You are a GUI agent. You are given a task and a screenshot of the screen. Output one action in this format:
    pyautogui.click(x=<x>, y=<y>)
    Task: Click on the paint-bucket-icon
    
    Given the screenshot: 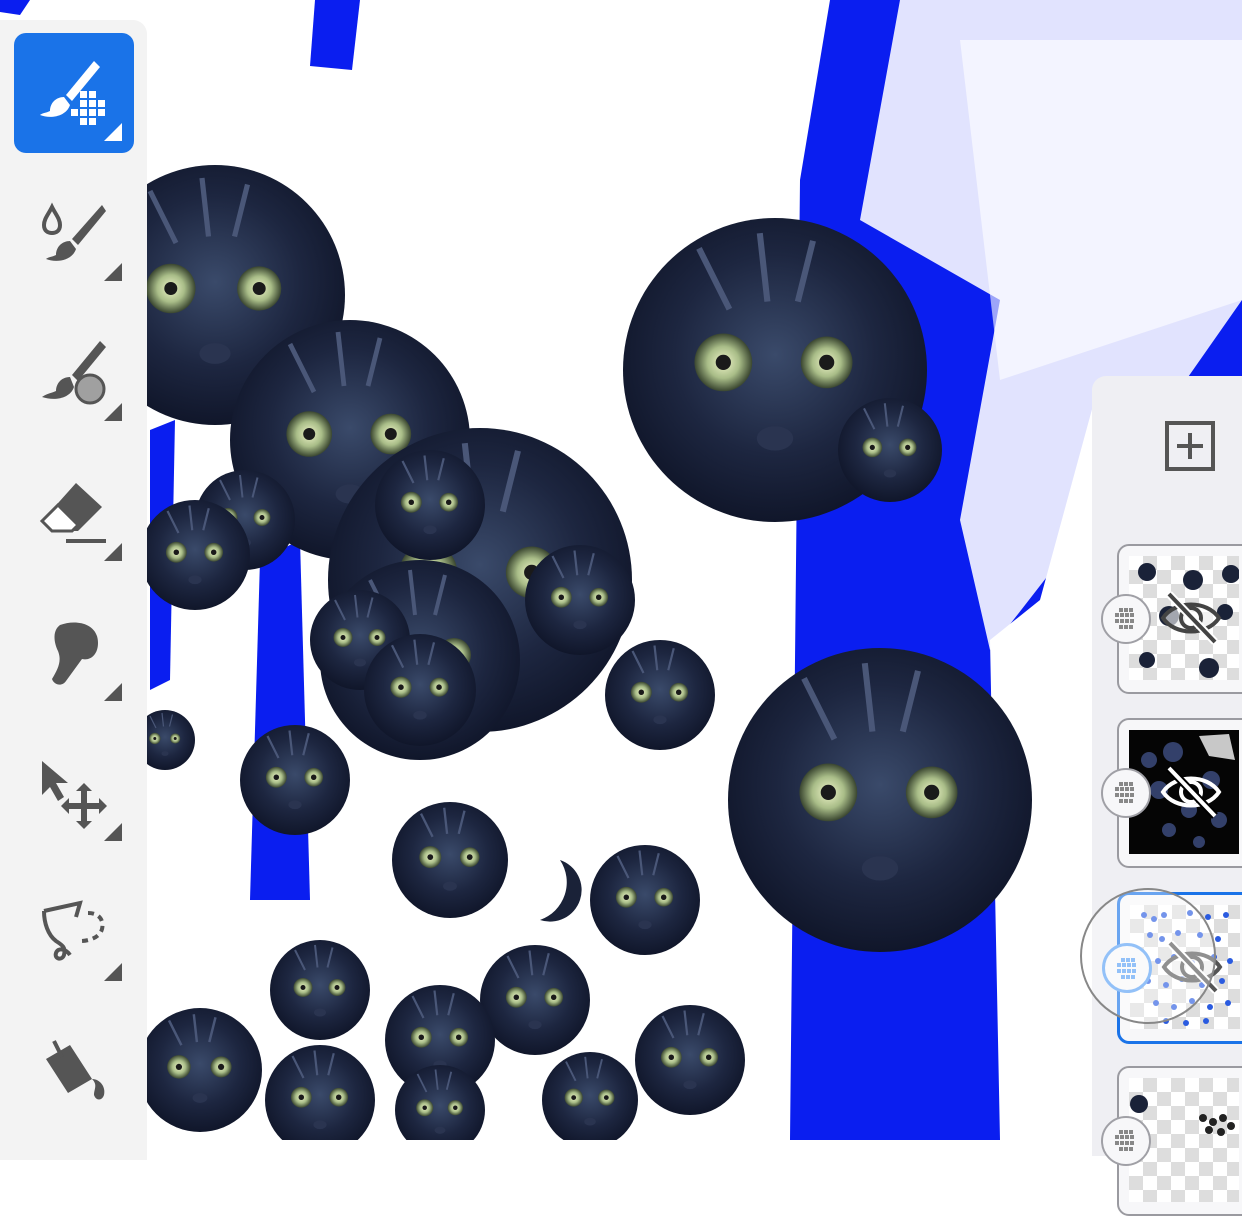 What is the action you would take?
    pyautogui.click(x=75, y=1070)
    